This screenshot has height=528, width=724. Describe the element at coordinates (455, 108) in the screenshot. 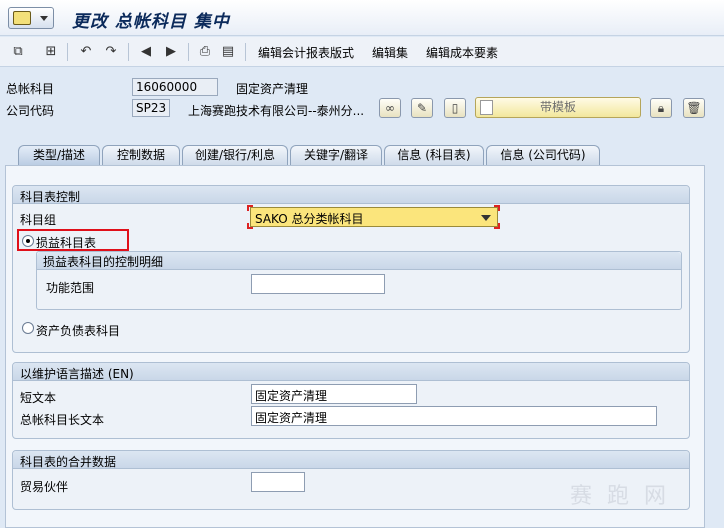

I see `new-document-icon: ▯` at that location.